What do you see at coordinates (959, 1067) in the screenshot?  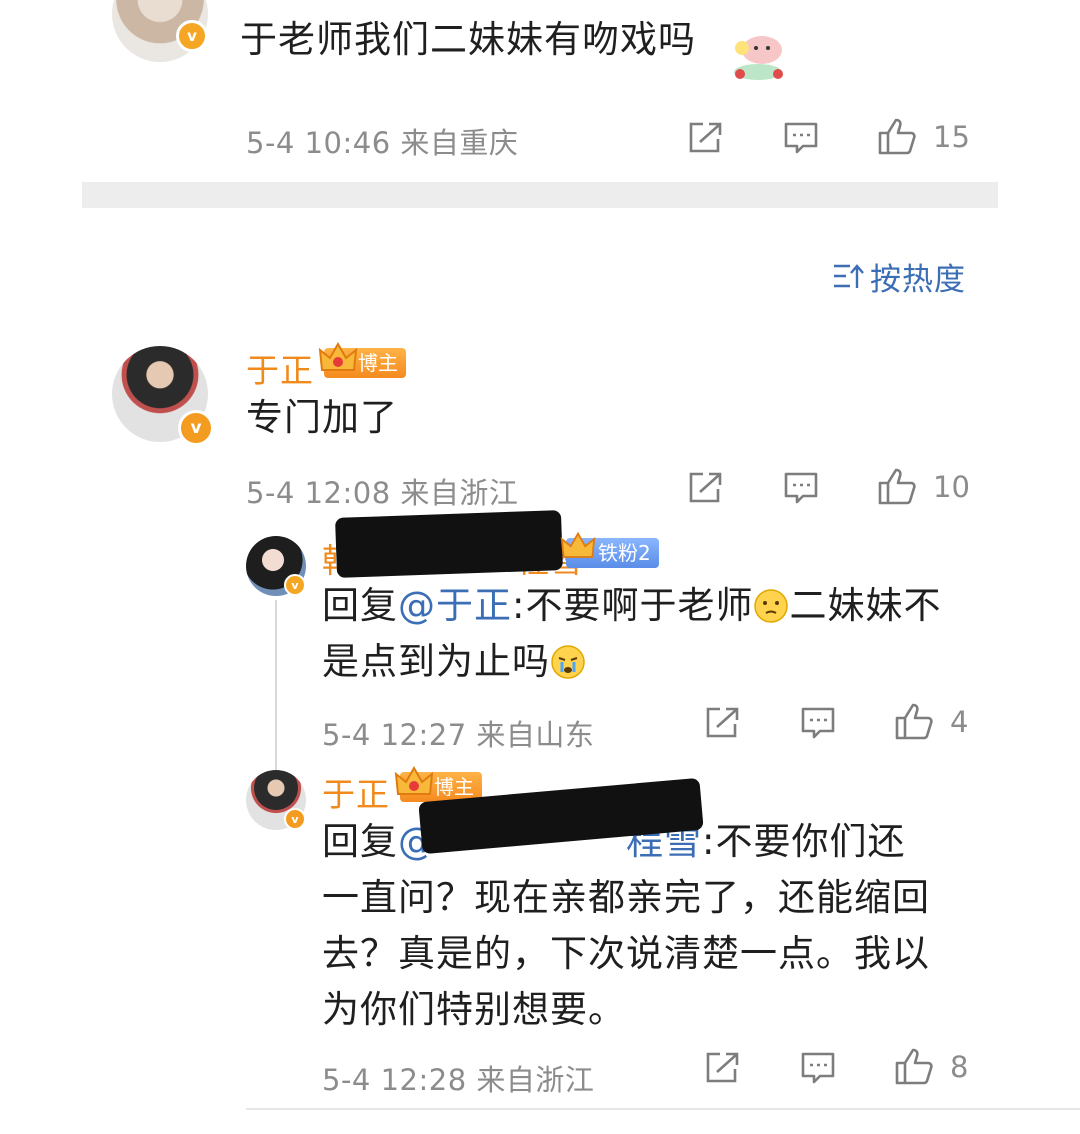 I see `like-count: 8` at bounding box center [959, 1067].